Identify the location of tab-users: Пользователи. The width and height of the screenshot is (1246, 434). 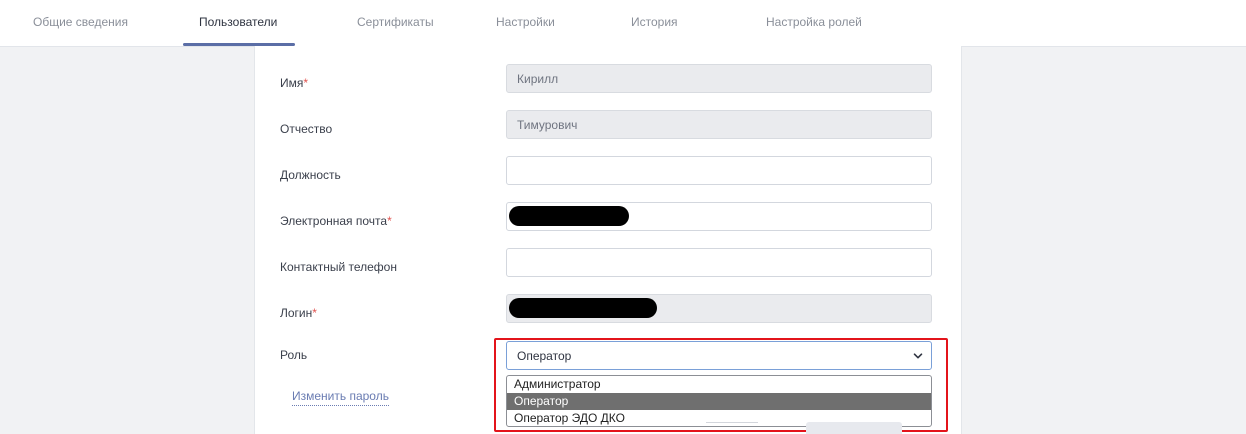
(238, 22).